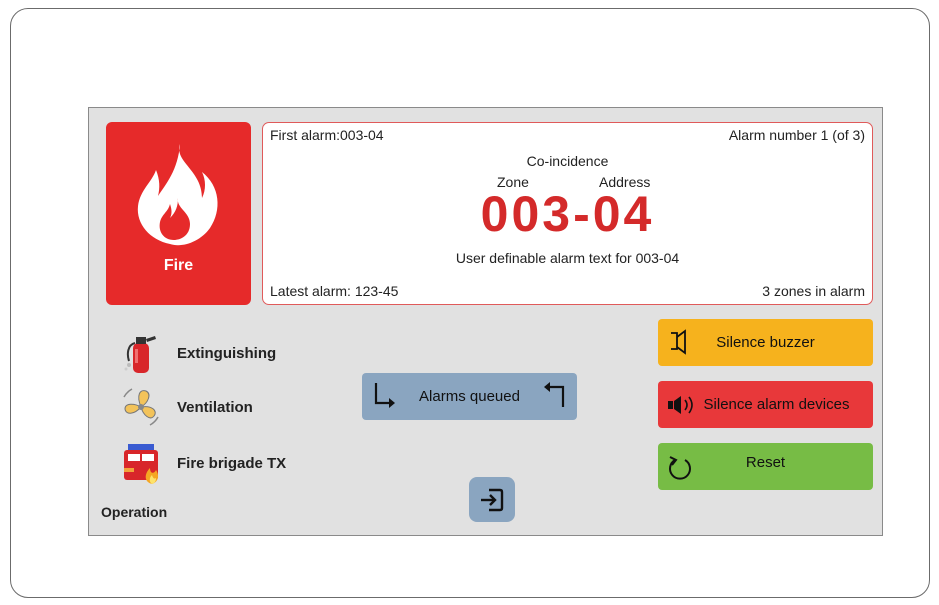 Image resolution: width=939 pixels, height=605 pixels. I want to click on alarm-code: 003-04, so click(567, 214).